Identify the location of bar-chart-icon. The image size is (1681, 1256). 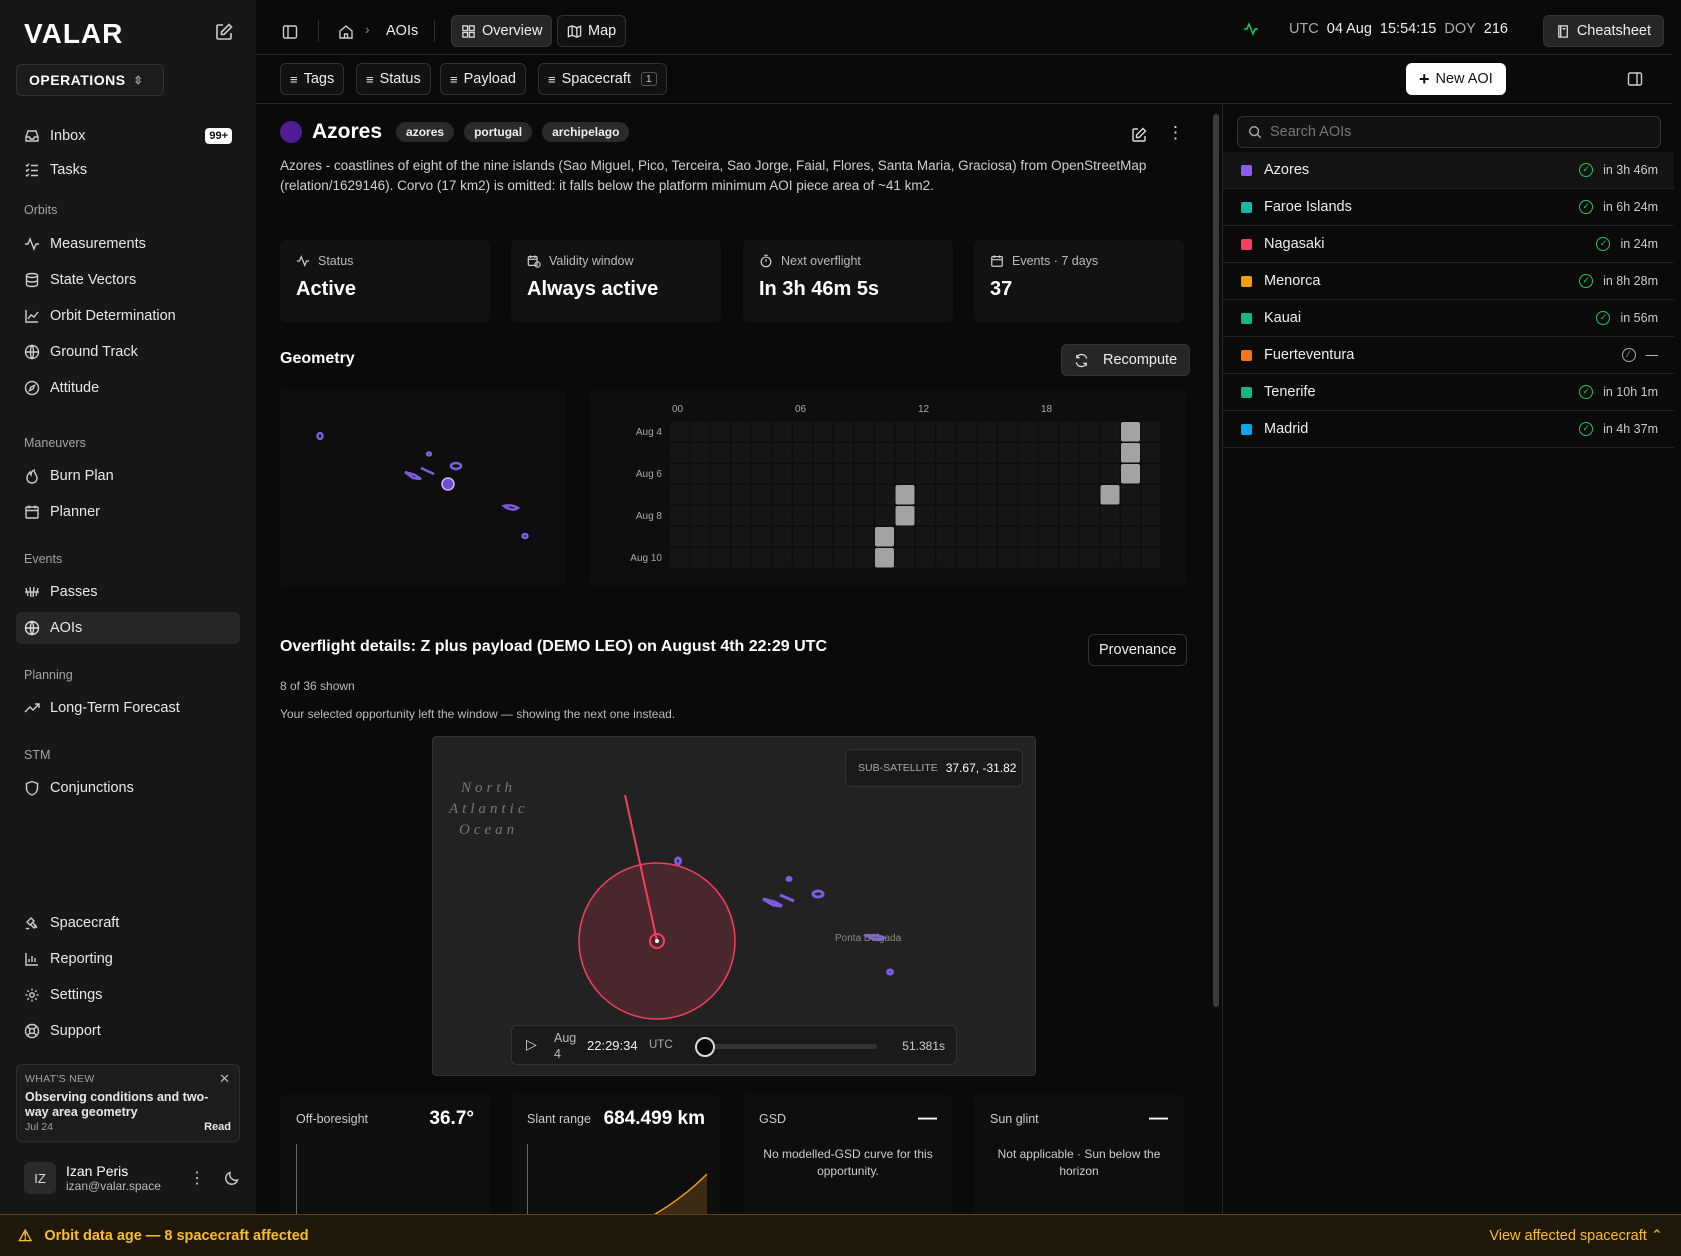
(31, 959).